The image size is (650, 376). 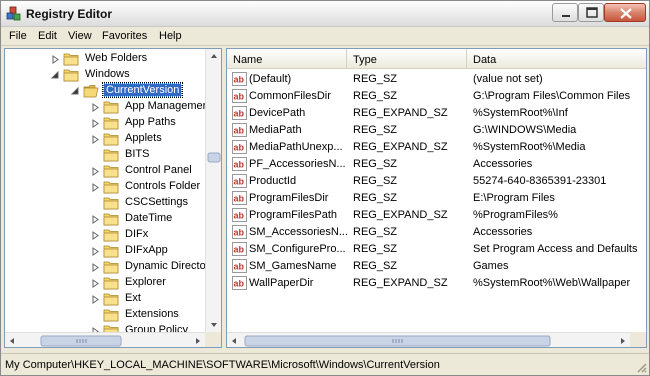 I want to click on menu-file: File, so click(x=18, y=36).